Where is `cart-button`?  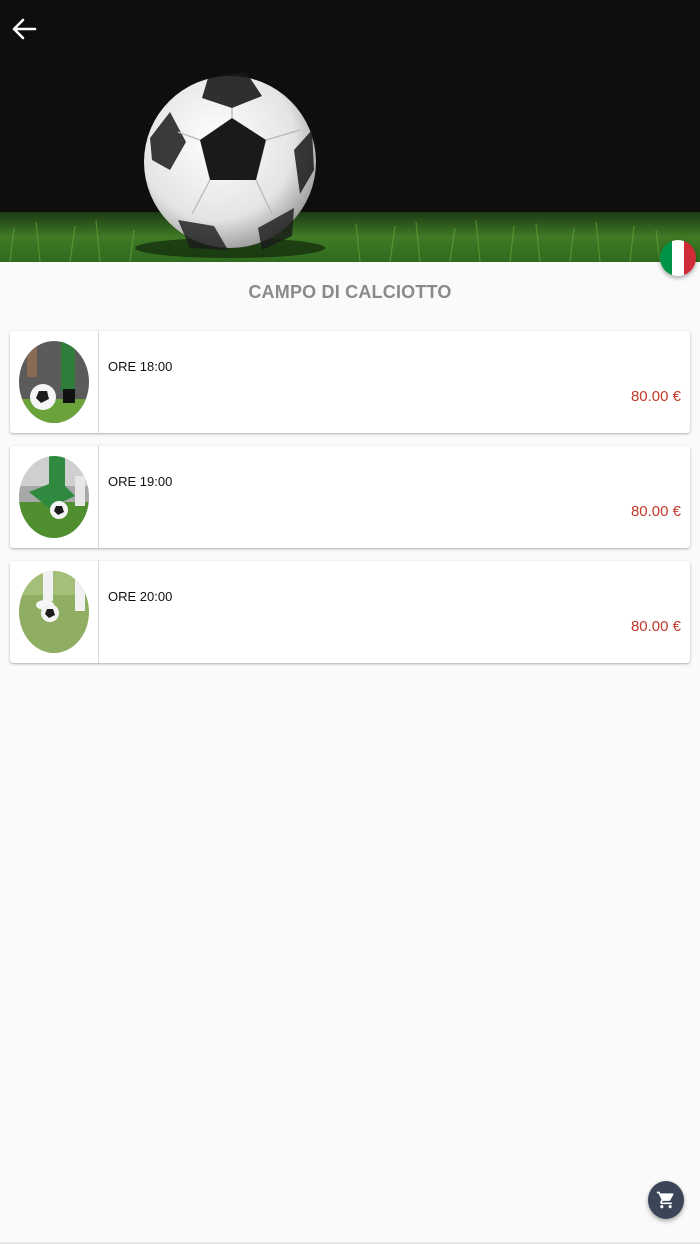 cart-button is located at coordinates (666, 1200).